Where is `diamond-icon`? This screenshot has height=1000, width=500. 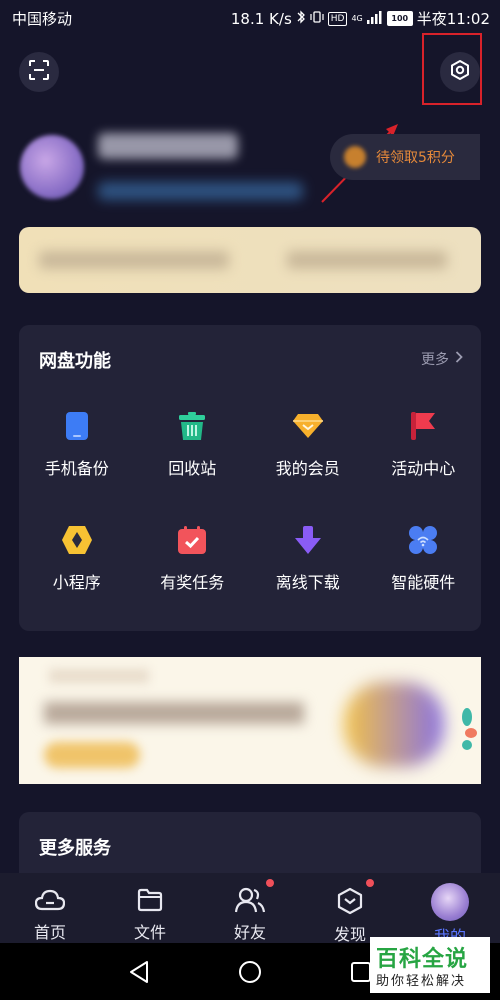
diamond-icon is located at coordinates (308, 426).